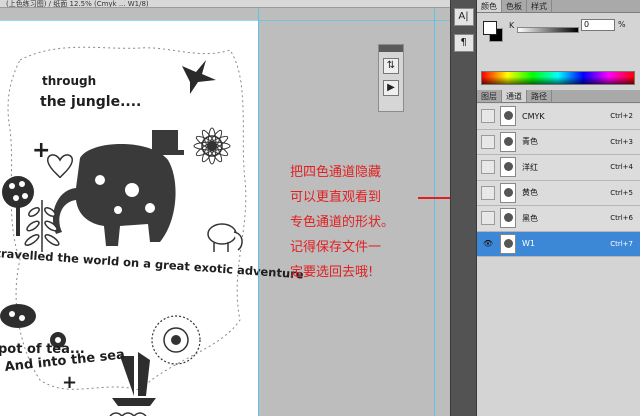 Image resolution: width=640 pixels, height=416 pixels. Describe the element at coordinates (332, 272) in the screenshot. I see `annotation-line: 定要选回去哦!` at that location.